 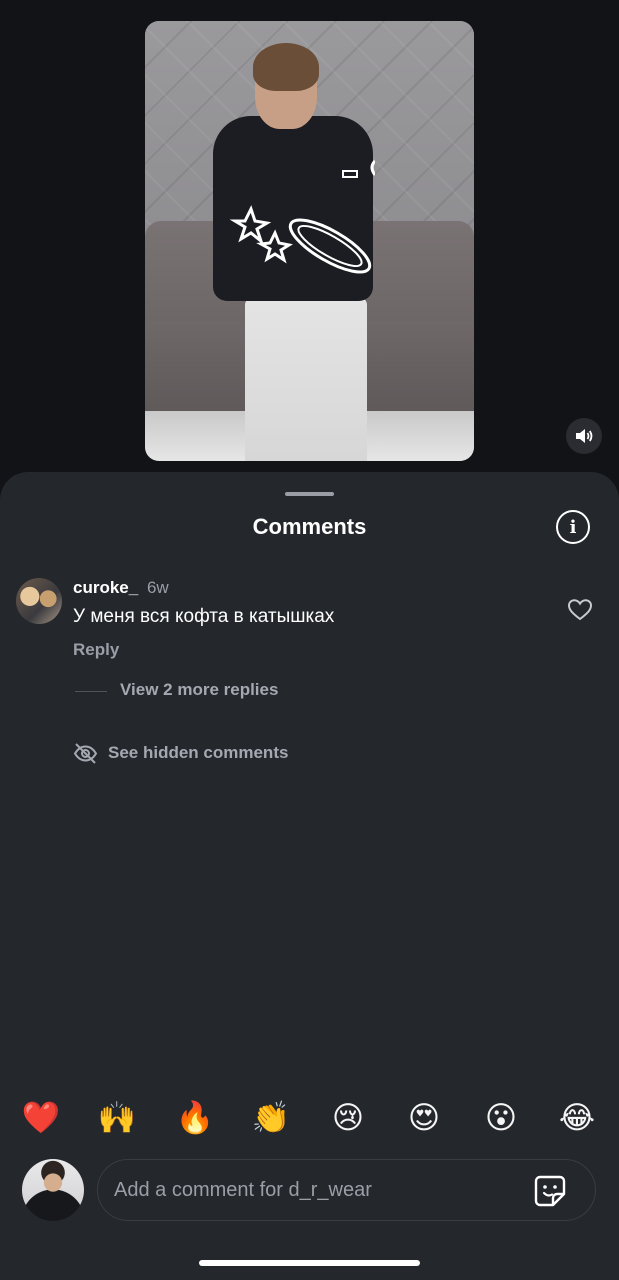 What do you see at coordinates (204, 616) in the screenshot?
I see `comment-text: У меня вся кофта в катышках` at bounding box center [204, 616].